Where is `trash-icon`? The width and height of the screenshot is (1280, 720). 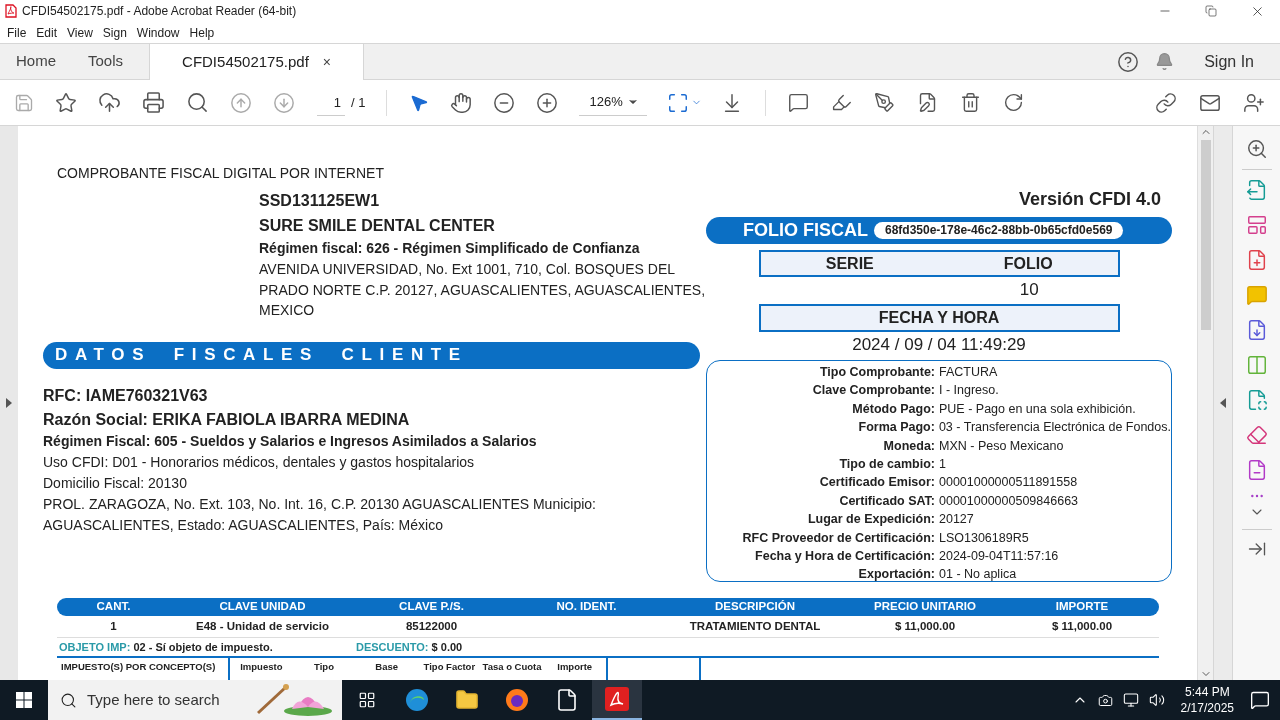
trash-icon is located at coordinates (971, 102).